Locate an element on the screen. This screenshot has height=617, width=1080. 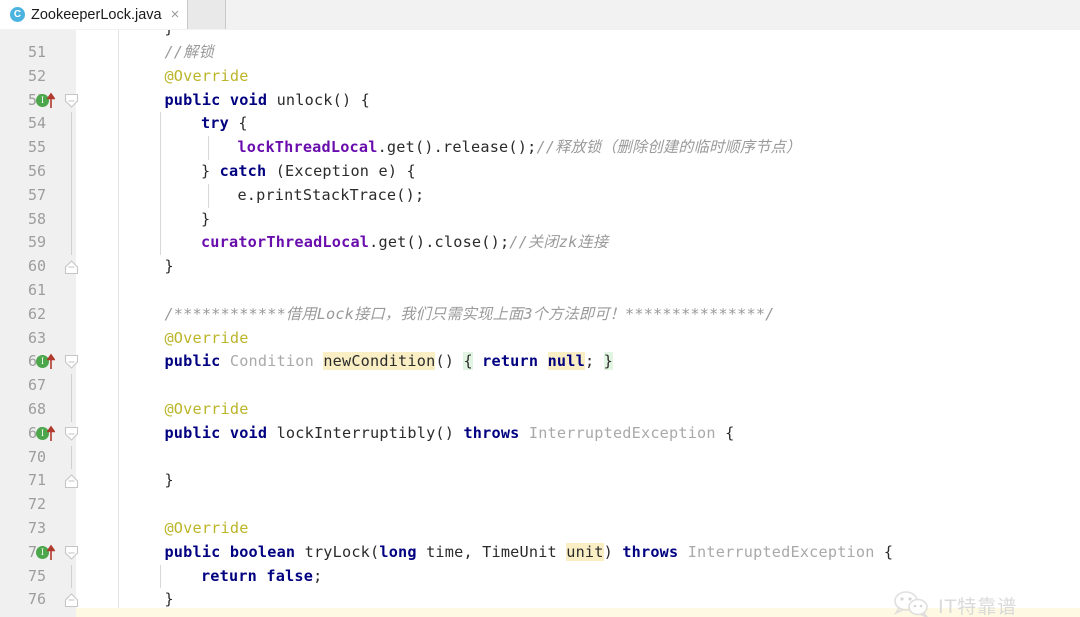
code-text: e.printStackTrace(); is located at coordinates (330, 196).